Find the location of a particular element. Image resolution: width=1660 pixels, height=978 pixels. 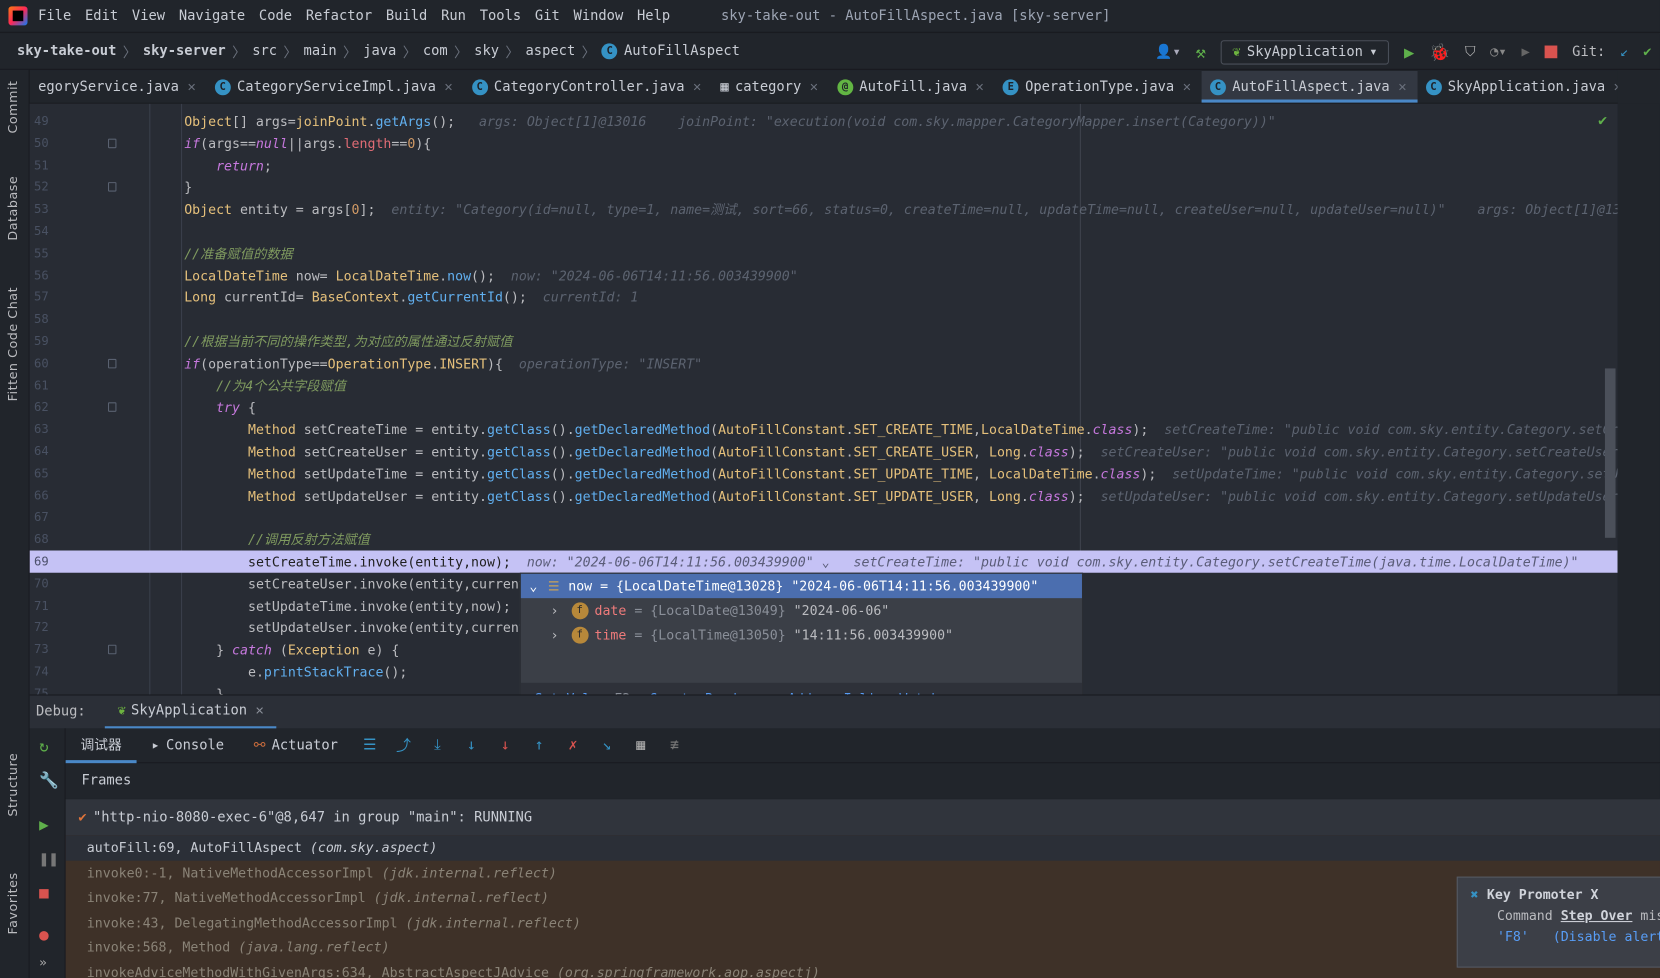

tool-commit: Commit is located at coordinates (12, 106).